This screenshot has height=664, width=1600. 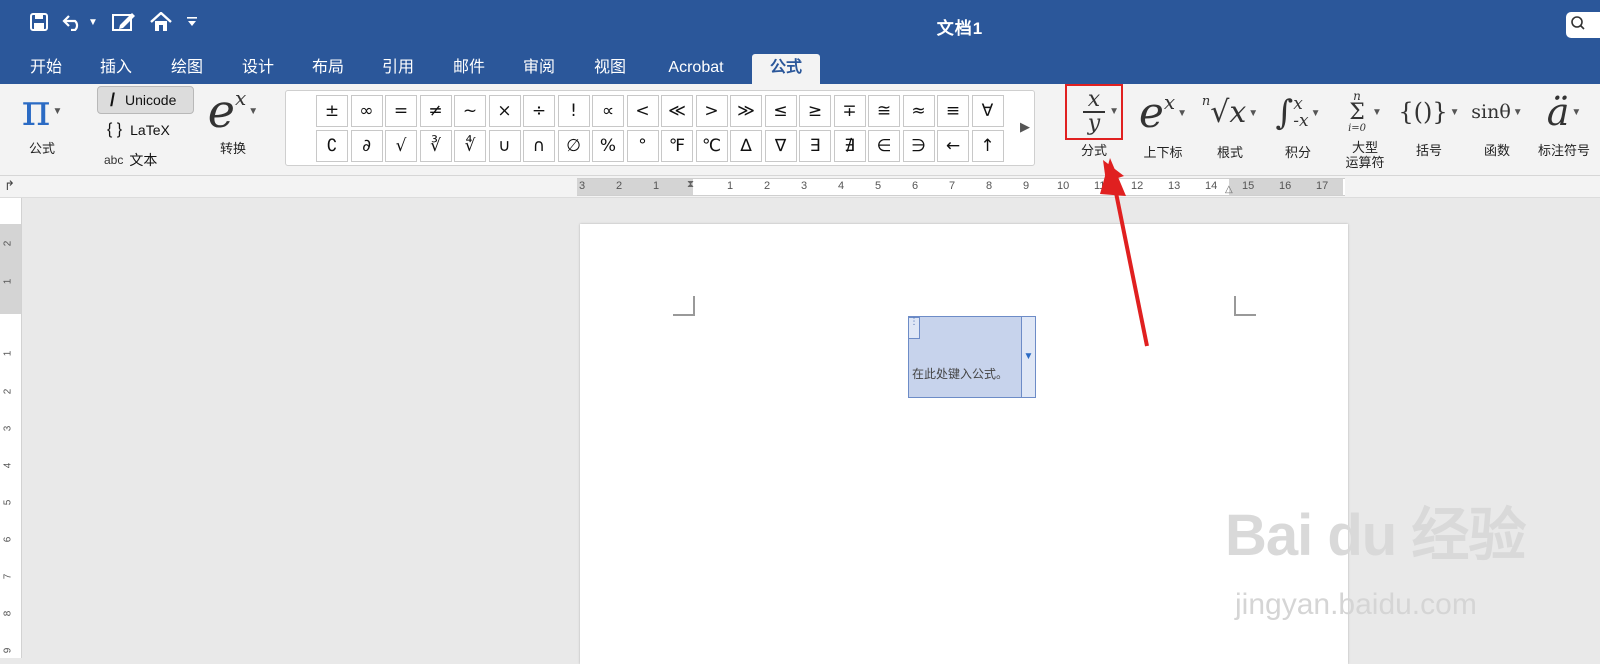 I want to click on watermark-url: jingyan.baidu.com, so click(x=1356, y=604).